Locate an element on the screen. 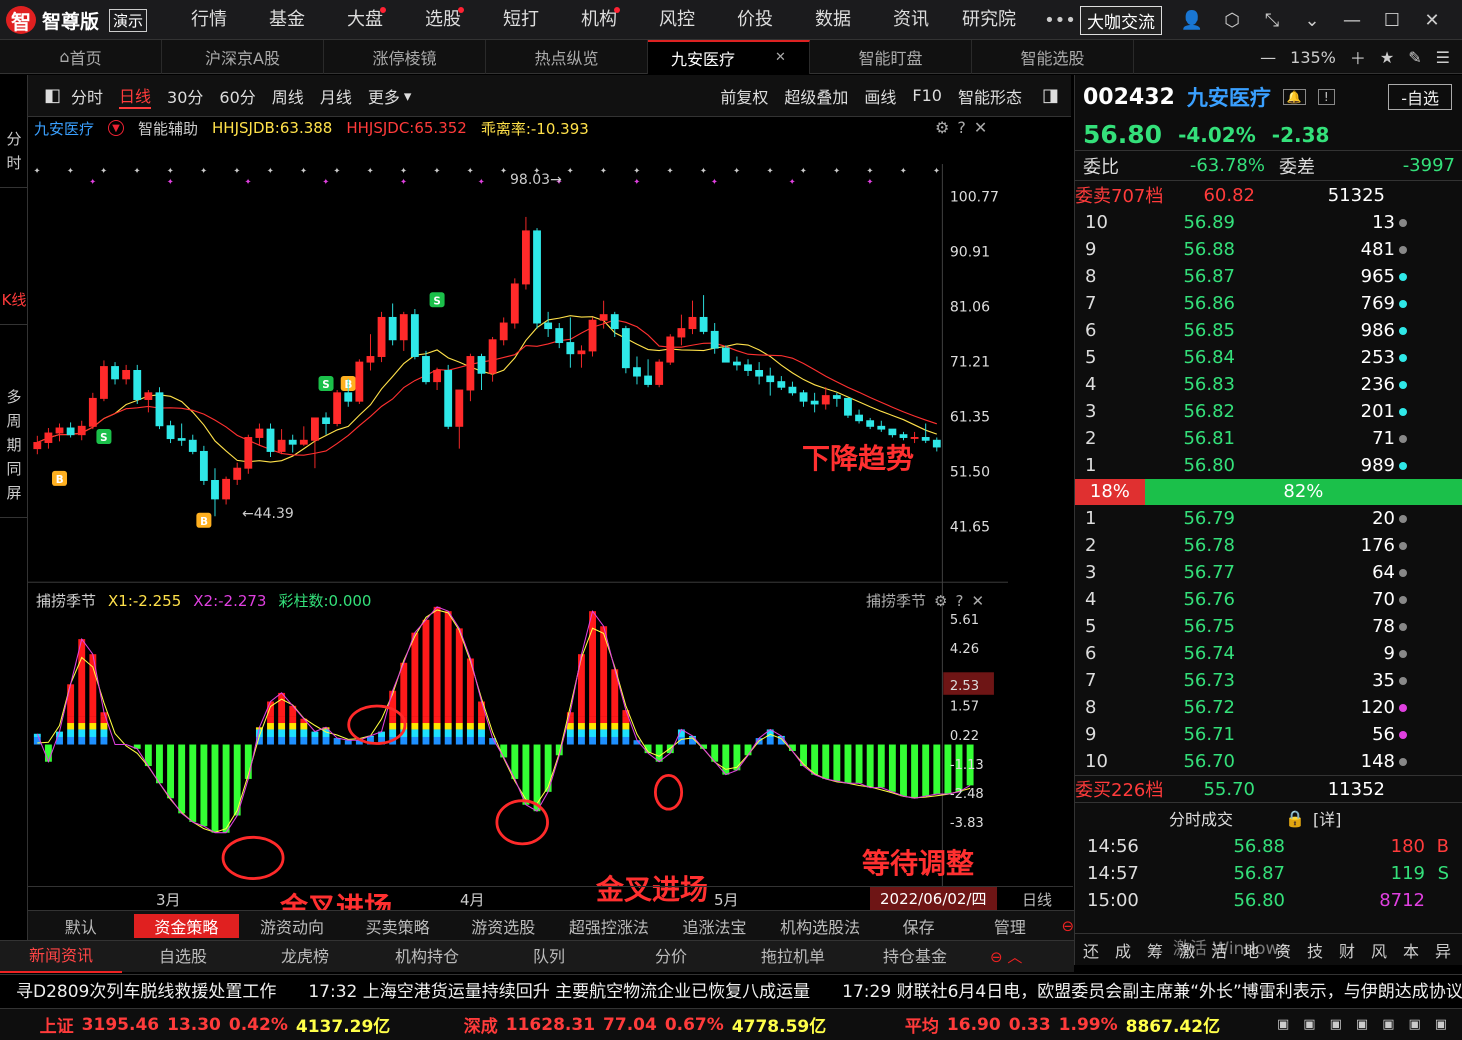 The image size is (1462, 1040). menu-item: 选股 is located at coordinates (443, 20).